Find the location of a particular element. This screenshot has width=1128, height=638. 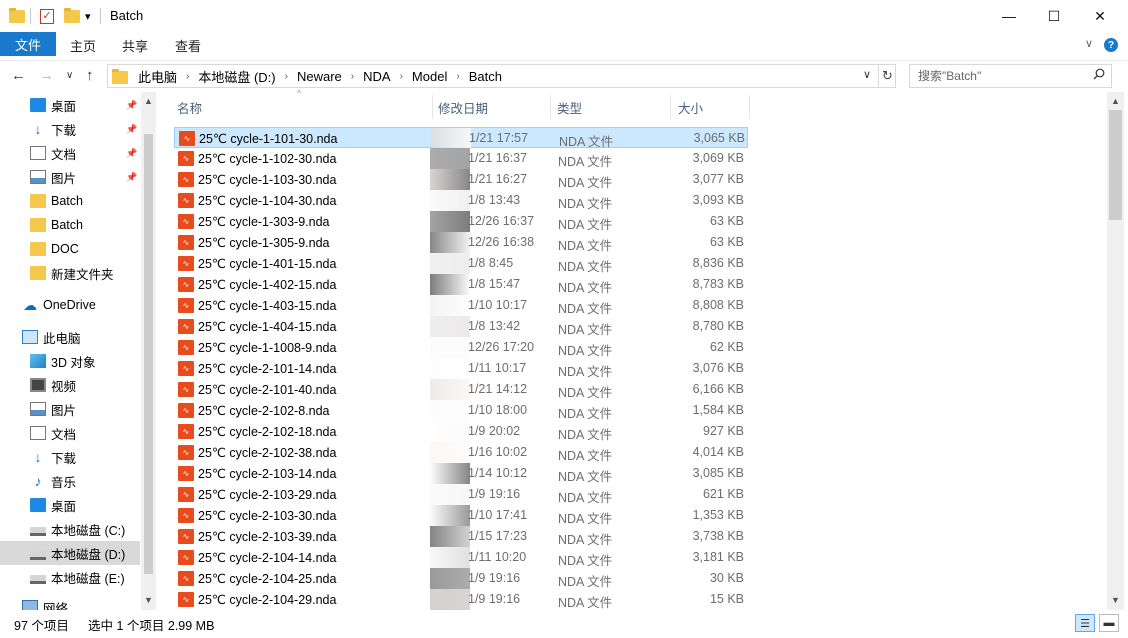

column-header-size: 大小 is located at coordinates (690, 107).